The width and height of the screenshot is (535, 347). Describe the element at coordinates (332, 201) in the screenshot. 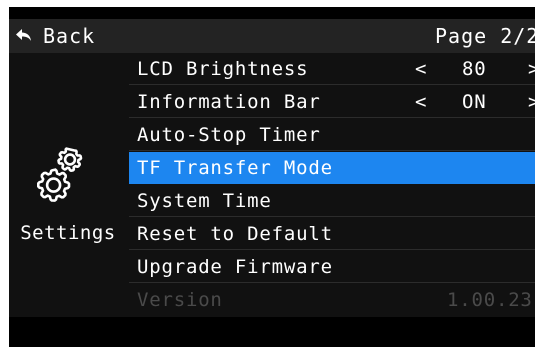

I see `menu-item-system-time: System Time` at that location.